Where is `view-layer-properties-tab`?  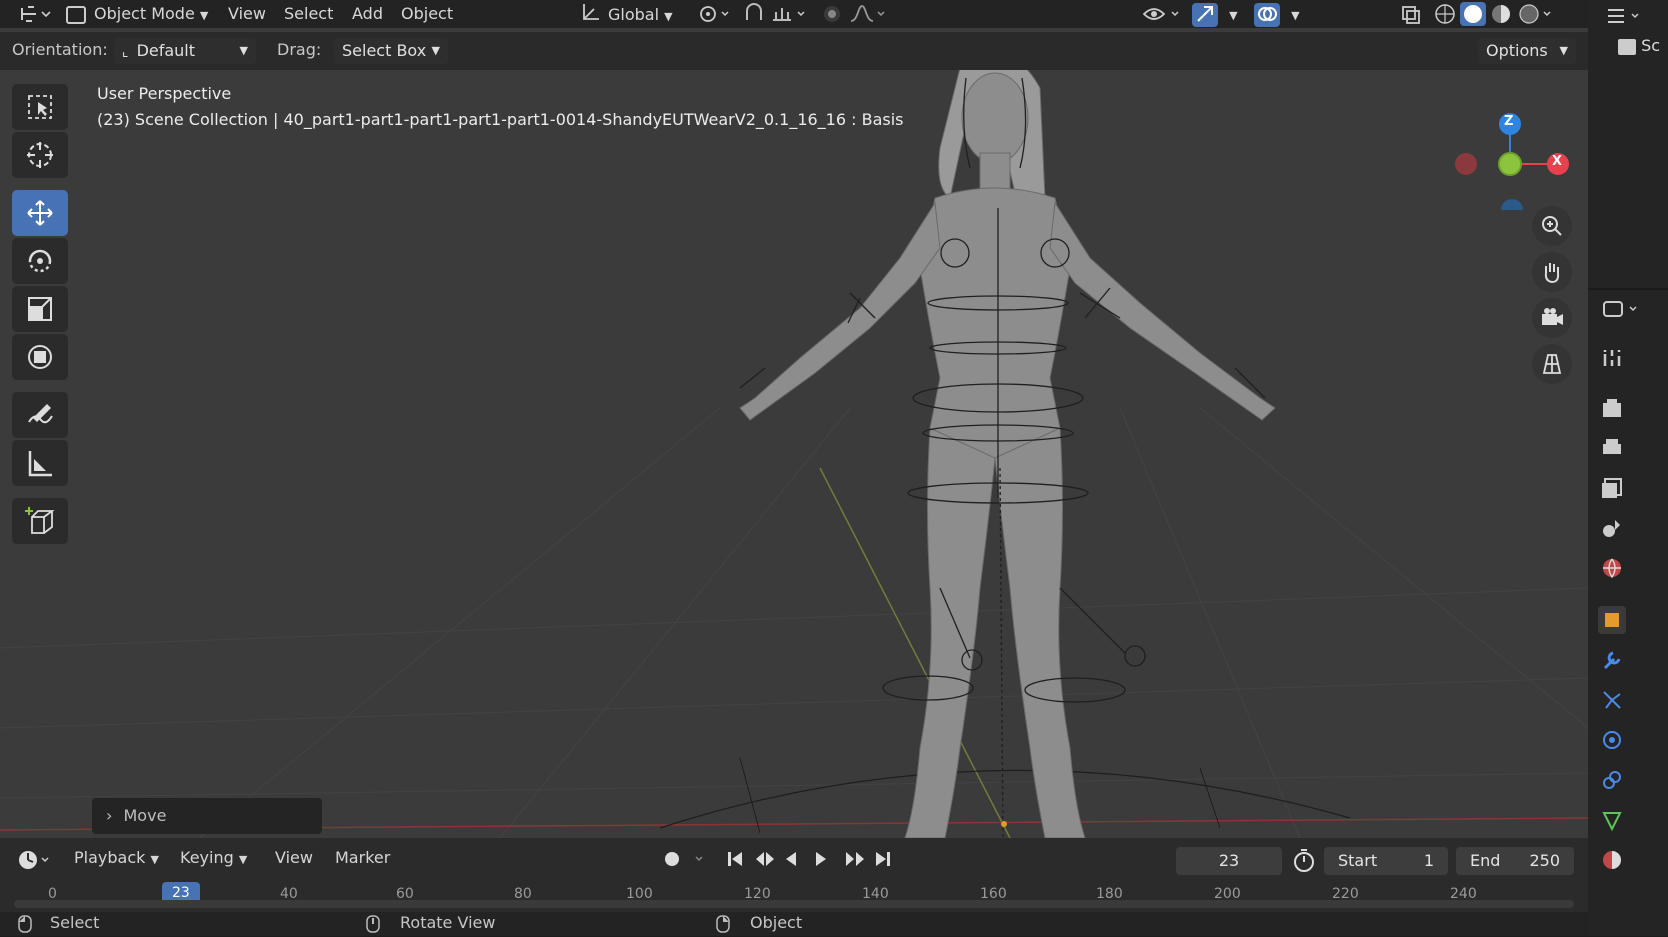 view-layer-properties-tab is located at coordinates (1612, 488).